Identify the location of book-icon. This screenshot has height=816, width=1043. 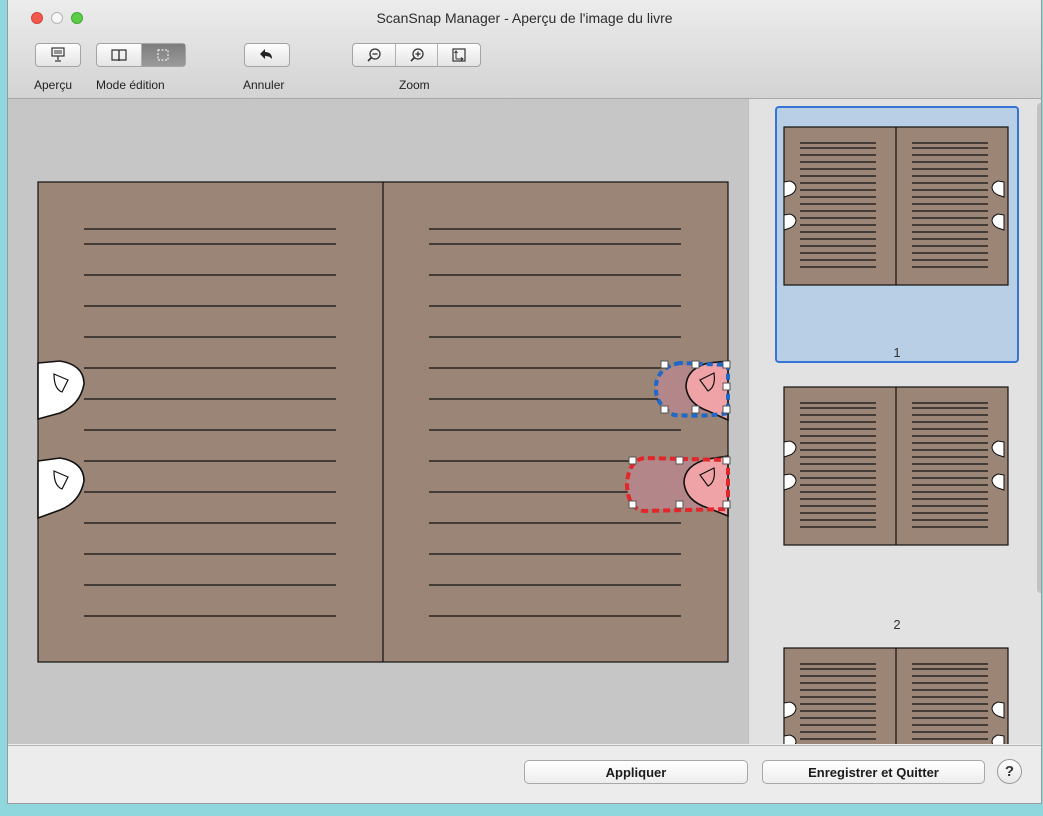
(119, 55).